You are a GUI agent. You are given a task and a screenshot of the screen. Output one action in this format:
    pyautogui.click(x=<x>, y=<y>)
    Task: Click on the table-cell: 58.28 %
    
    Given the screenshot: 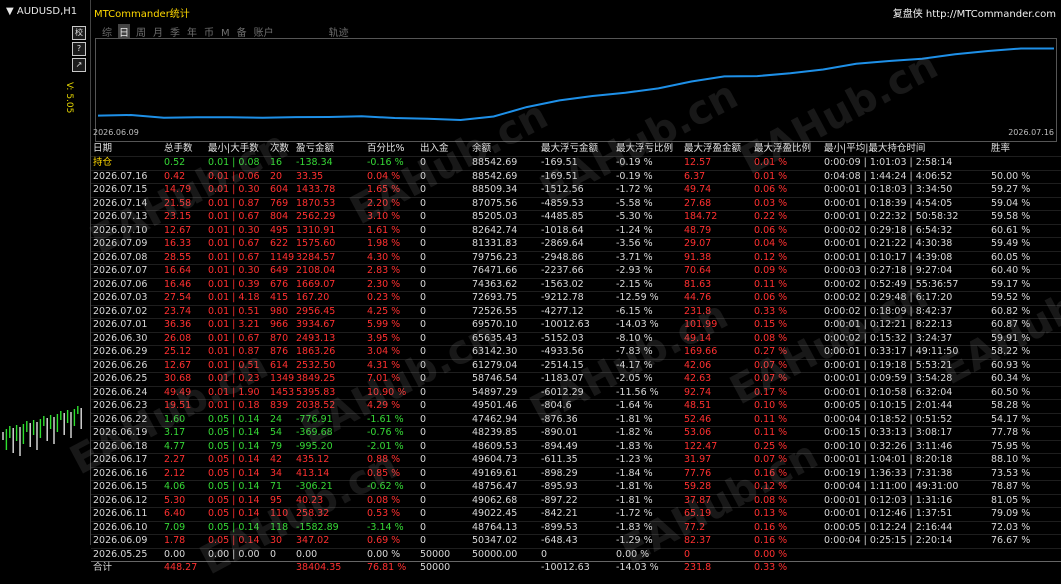 What is the action you would take?
    pyautogui.click(x=1011, y=405)
    